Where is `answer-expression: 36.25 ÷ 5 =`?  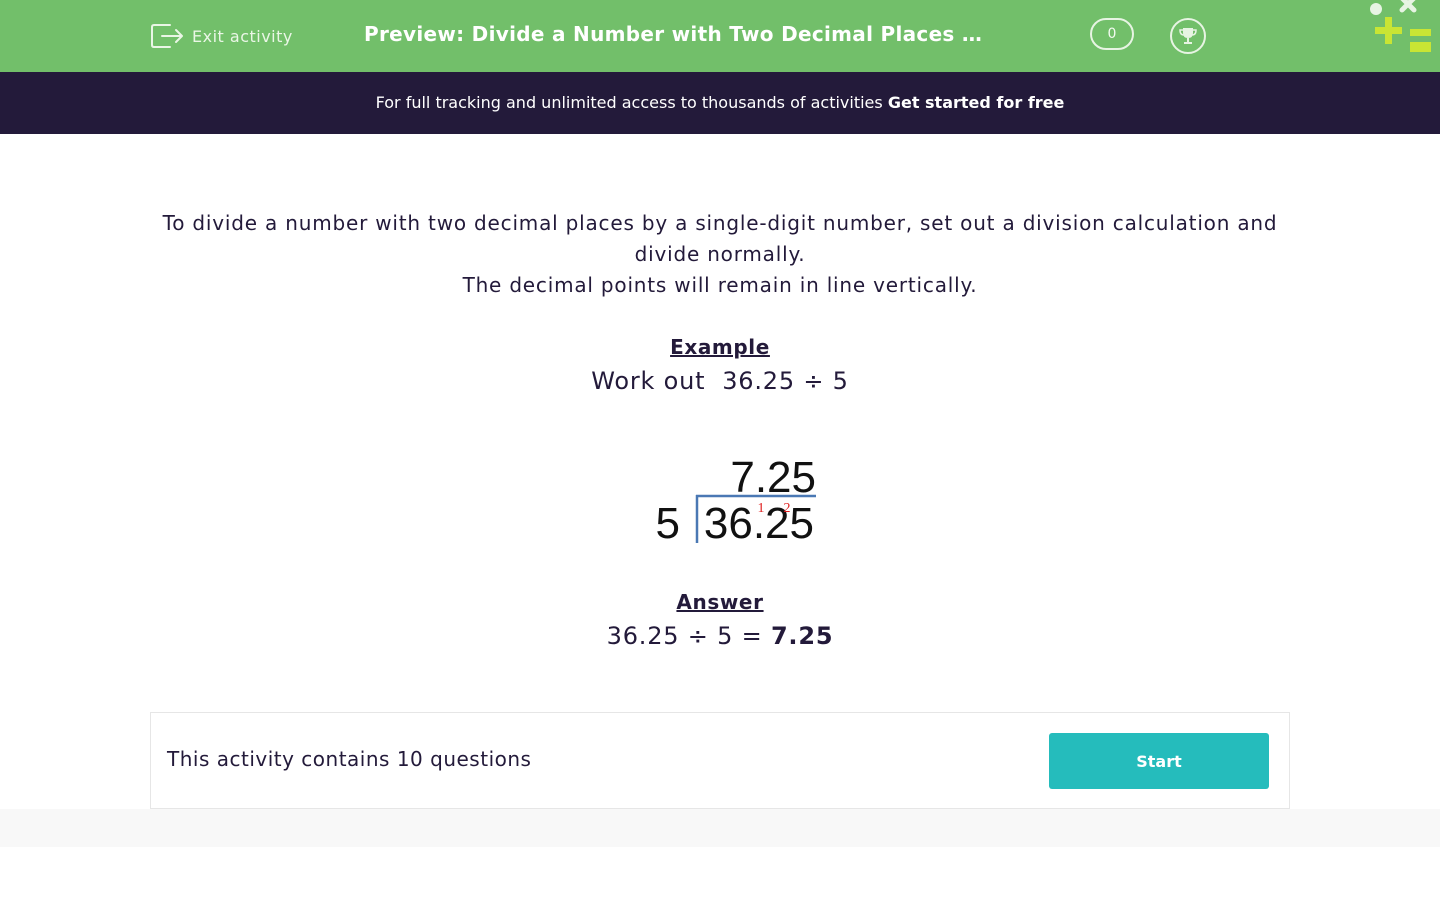
answer-expression: 36.25 ÷ 5 = is located at coordinates (688, 636).